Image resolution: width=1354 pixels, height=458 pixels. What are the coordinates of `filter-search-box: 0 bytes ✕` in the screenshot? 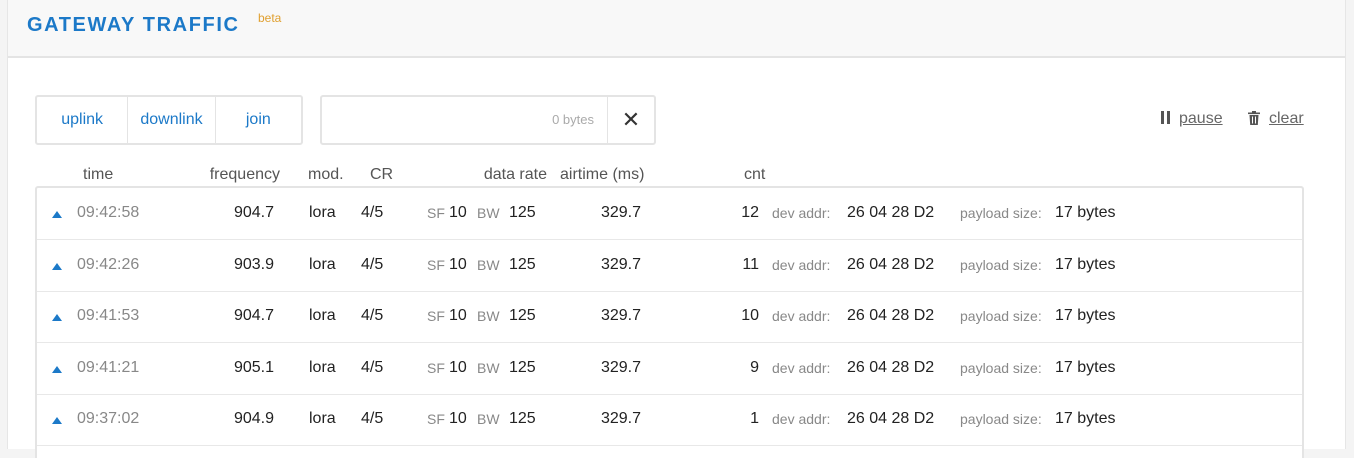 It's located at (488, 120).